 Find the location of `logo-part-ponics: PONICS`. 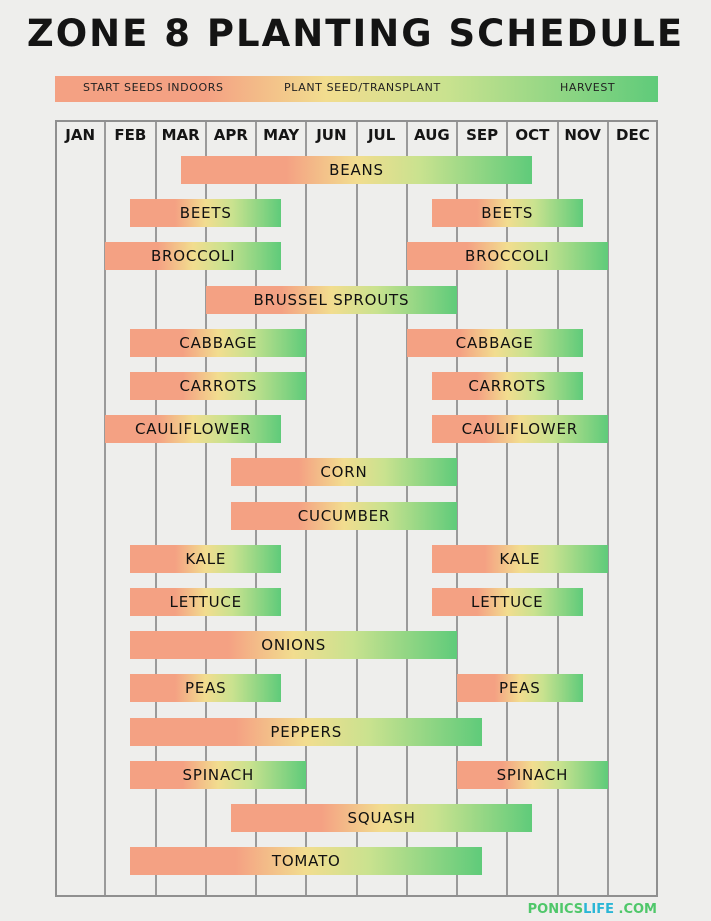

logo-part-ponics: PONICS is located at coordinates (555, 909).